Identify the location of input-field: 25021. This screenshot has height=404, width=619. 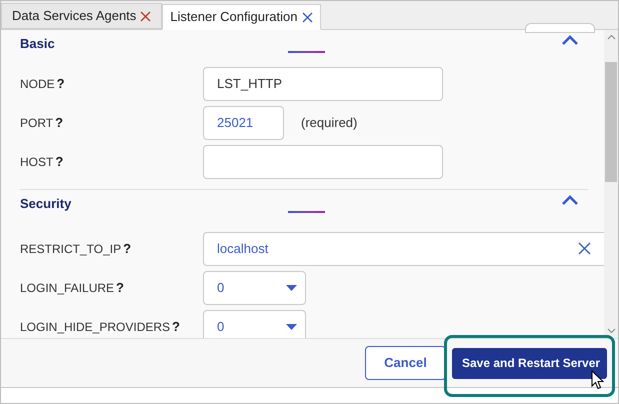
(243, 123).